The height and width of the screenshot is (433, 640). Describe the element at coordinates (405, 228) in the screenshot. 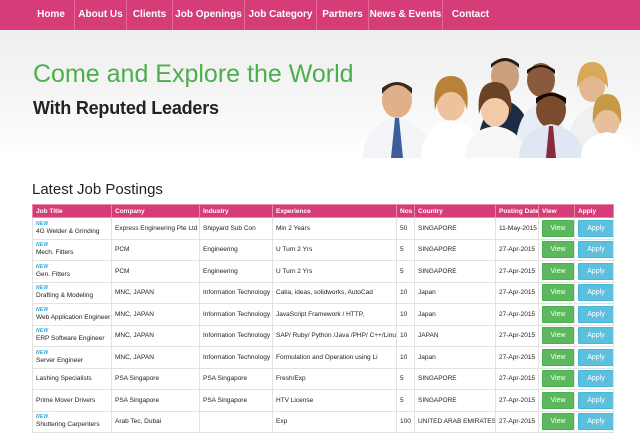

I see `nos-cell: 50` at that location.